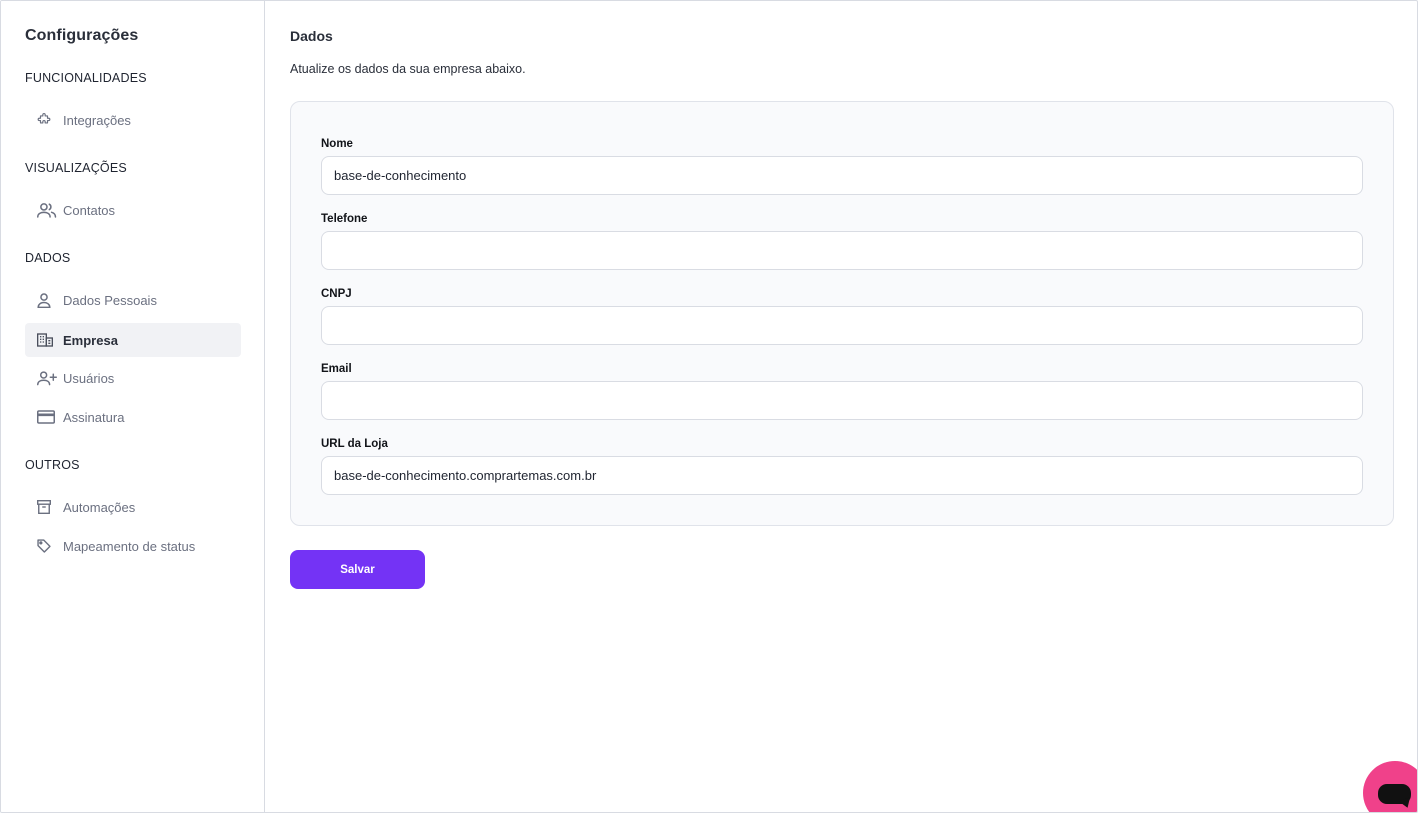 This screenshot has width=1418, height=813. I want to click on sidebar-item-automacoes: Automações, so click(133, 507).